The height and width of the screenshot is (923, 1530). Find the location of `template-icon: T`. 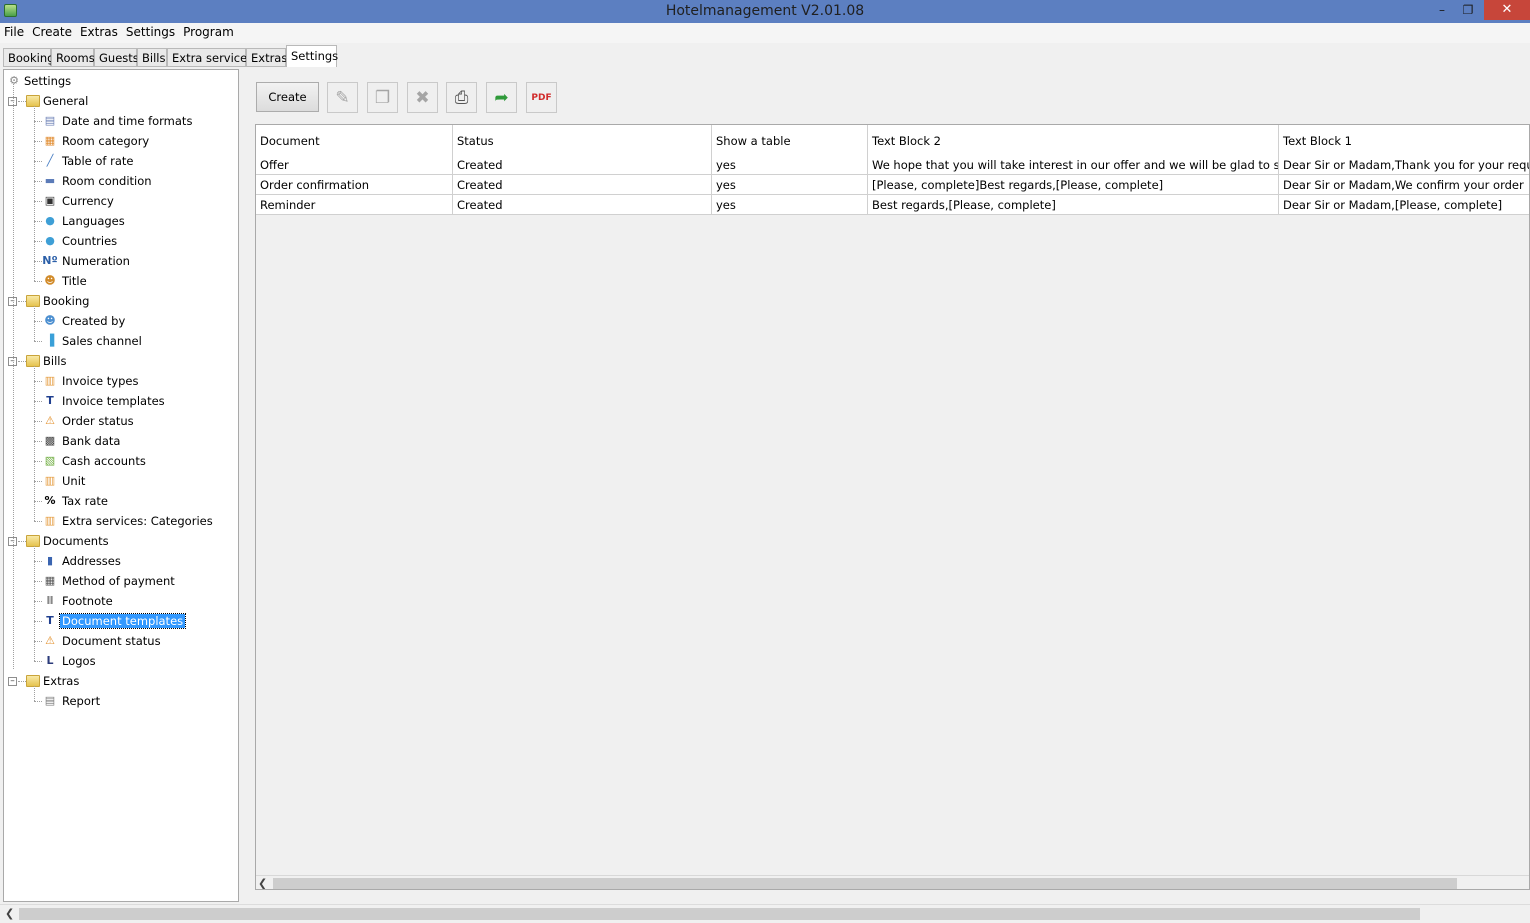

template-icon: T is located at coordinates (50, 620).